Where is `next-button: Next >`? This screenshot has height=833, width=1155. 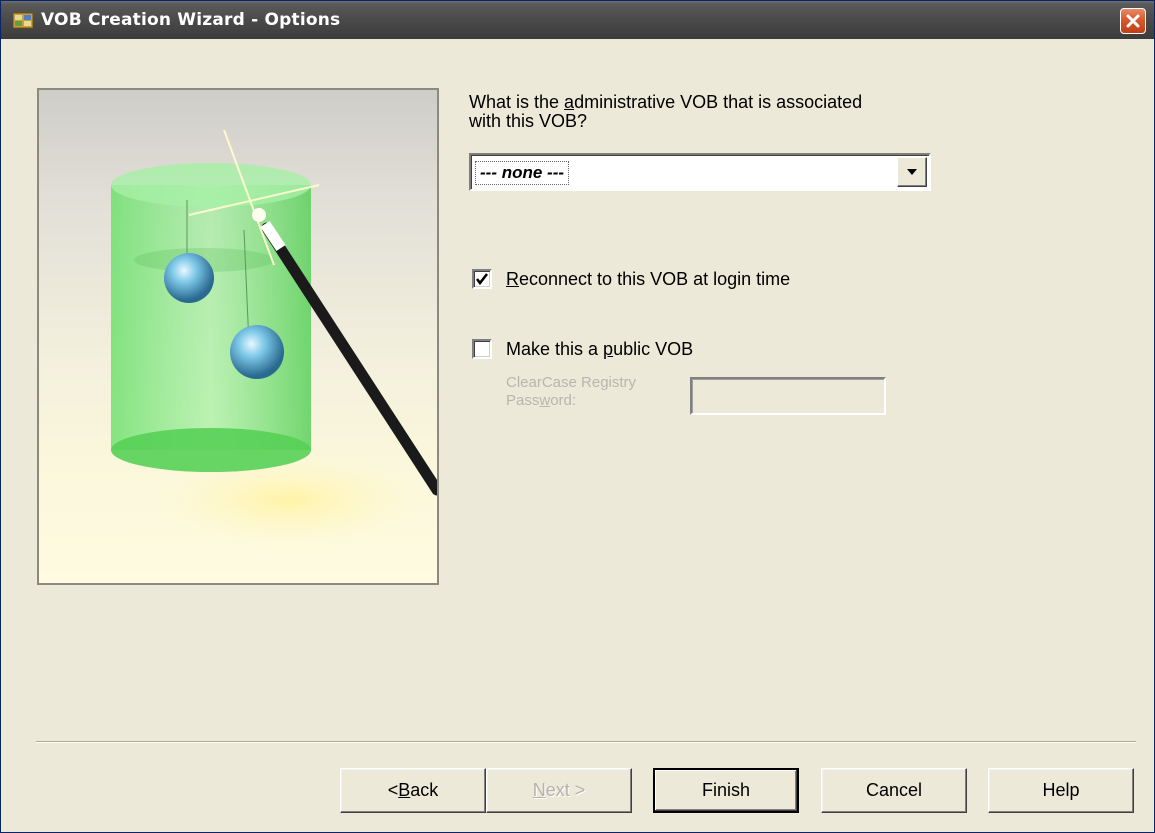 next-button: Next > is located at coordinates (559, 790).